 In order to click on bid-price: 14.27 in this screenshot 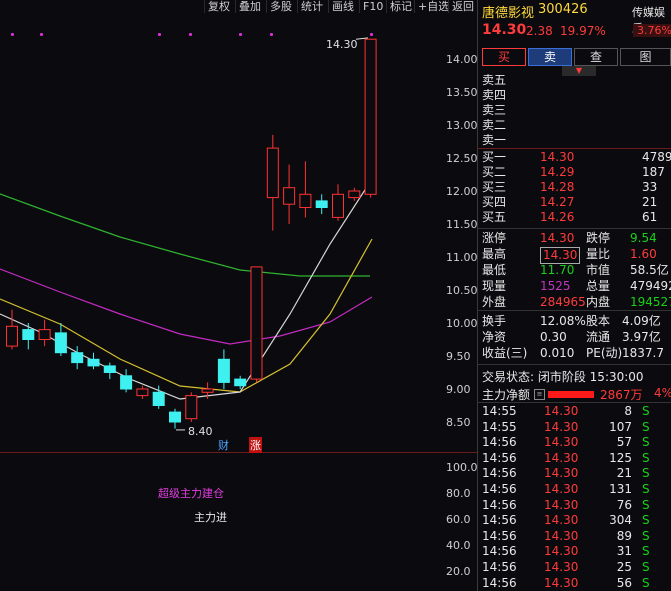, I will do `click(557, 202)`.